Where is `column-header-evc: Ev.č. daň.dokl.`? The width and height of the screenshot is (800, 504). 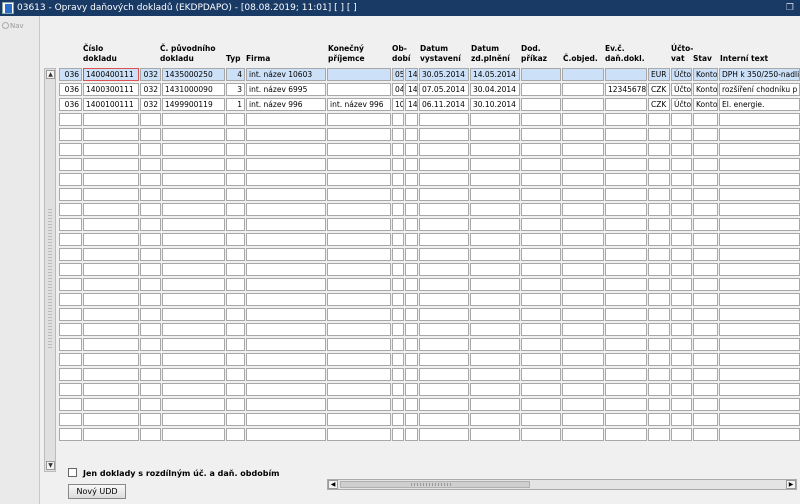 column-header-evc: Ev.č. daň.dokl. is located at coordinates (625, 54).